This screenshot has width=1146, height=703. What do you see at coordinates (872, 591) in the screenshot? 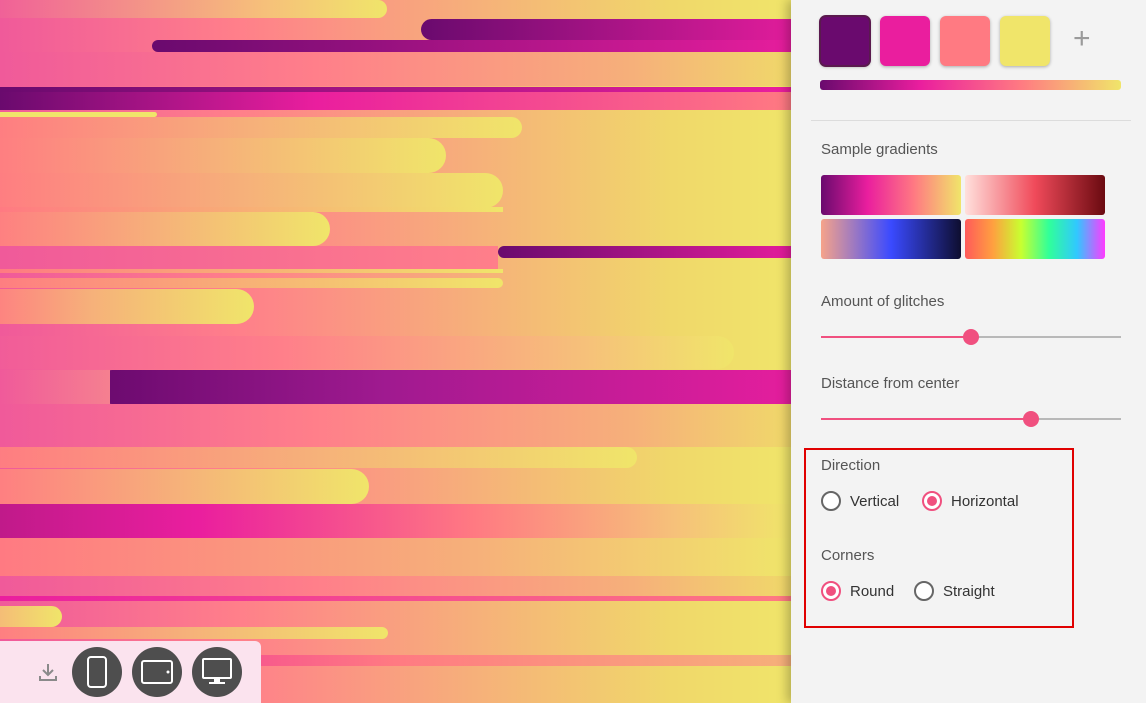
I see `radio-label: Round` at bounding box center [872, 591].